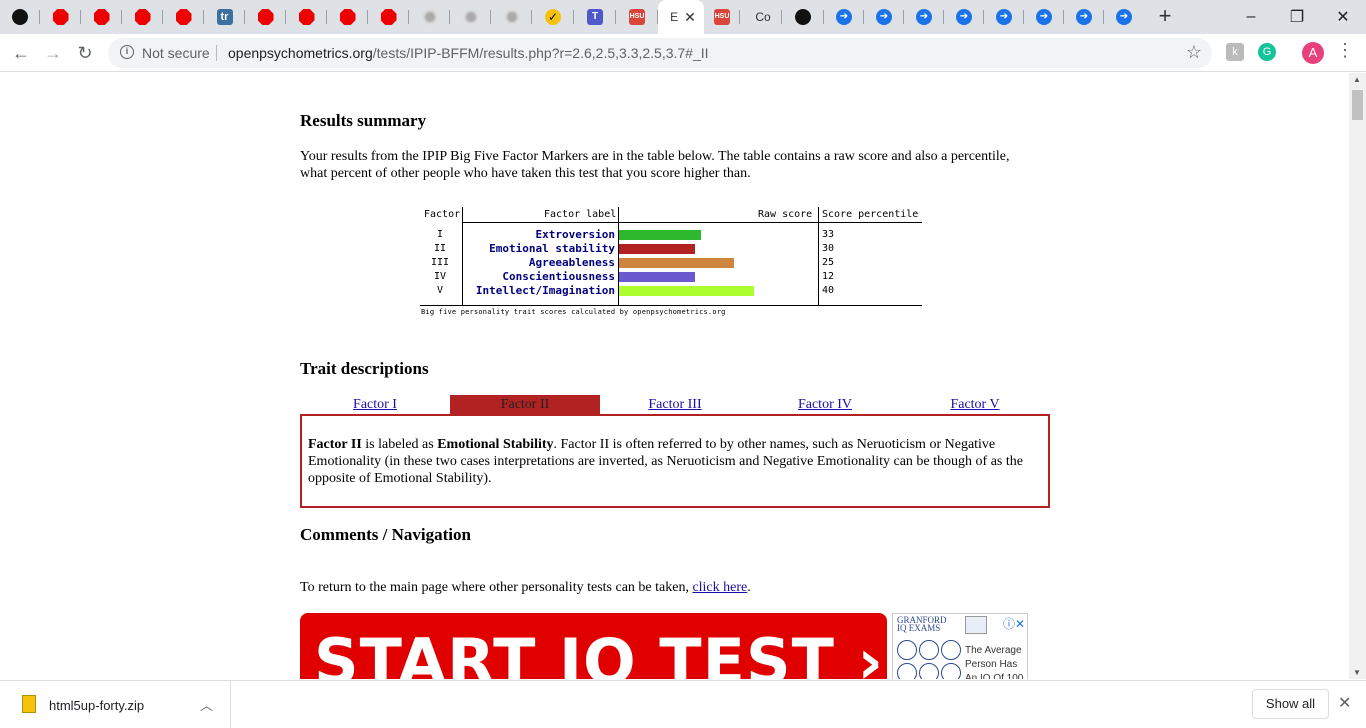  What do you see at coordinates (21, 53) in the screenshot?
I see `back-button: ←` at bounding box center [21, 53].